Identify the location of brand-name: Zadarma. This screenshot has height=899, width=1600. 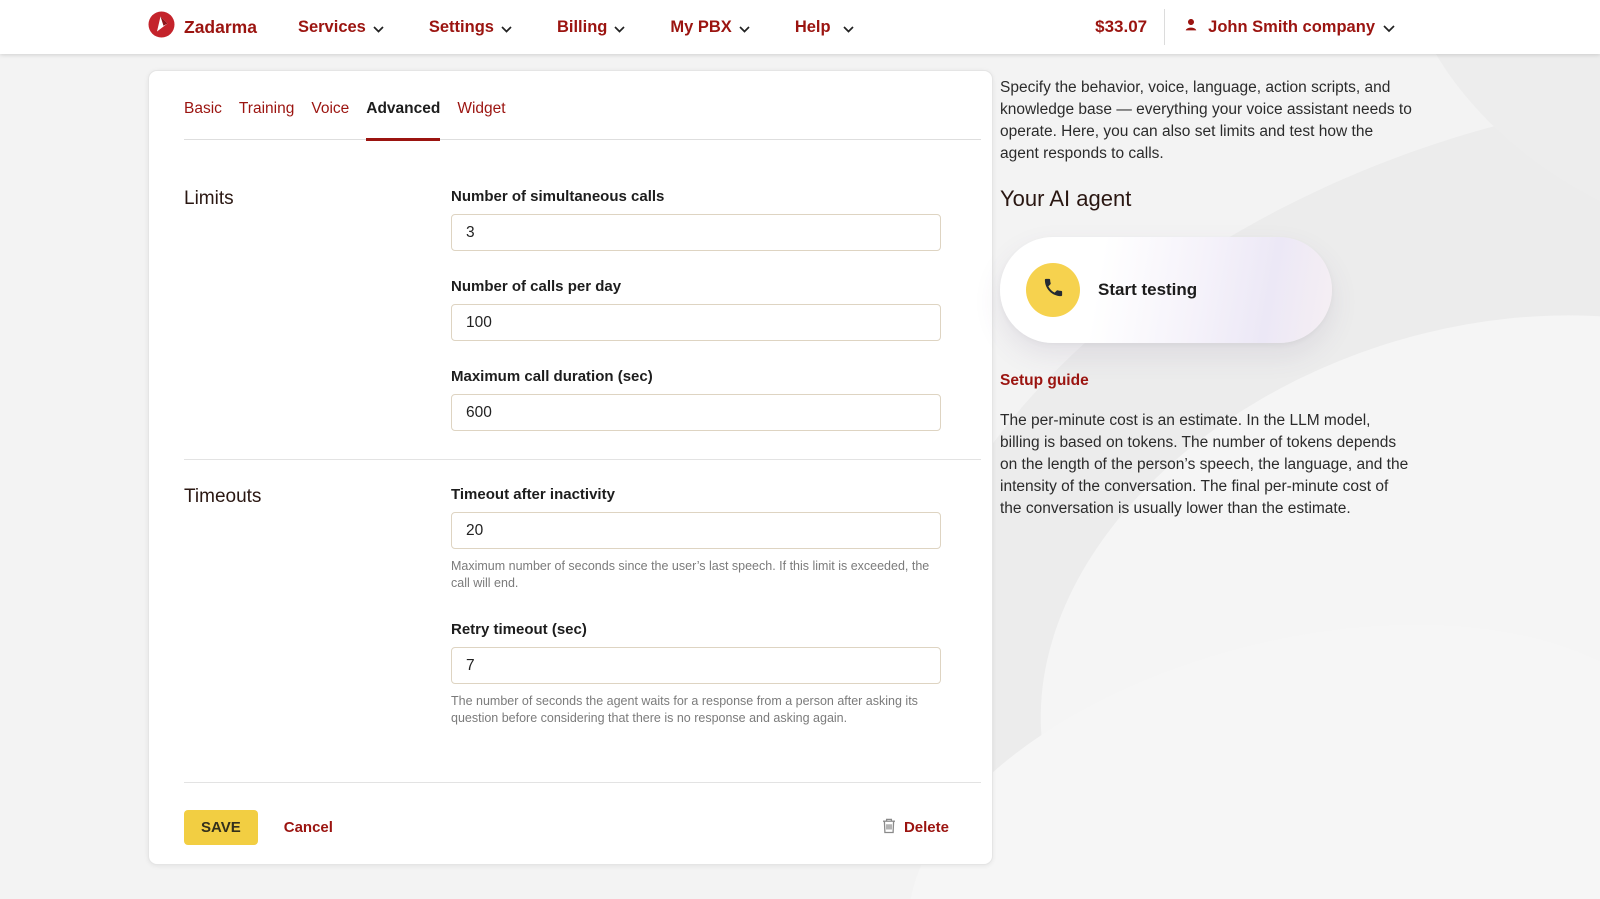
(220, 26).